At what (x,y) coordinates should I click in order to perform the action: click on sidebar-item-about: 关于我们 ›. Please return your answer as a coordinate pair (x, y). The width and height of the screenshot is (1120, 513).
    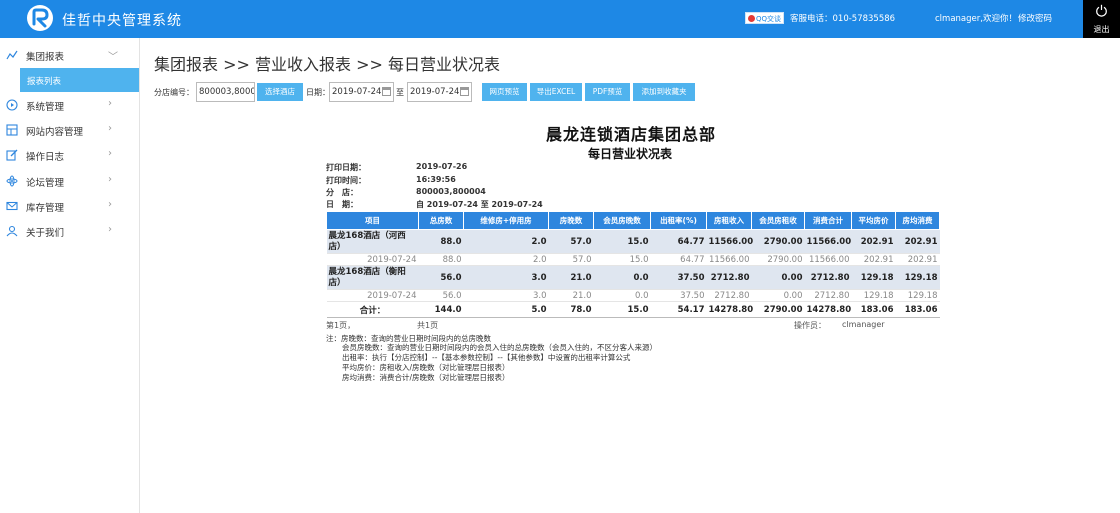
    Looking at the image, I should click on (70, 231).